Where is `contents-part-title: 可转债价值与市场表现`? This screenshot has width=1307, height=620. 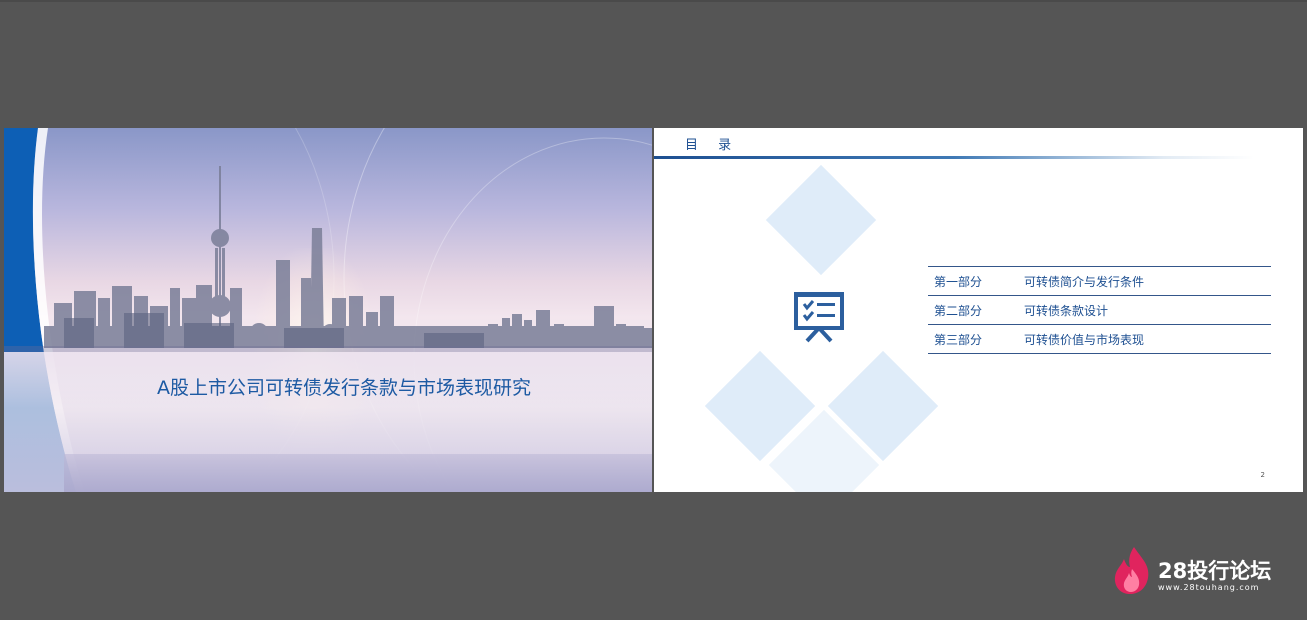
contents-part-title: 可转债价值与市场表现 is located at coordinates (1084, 339).